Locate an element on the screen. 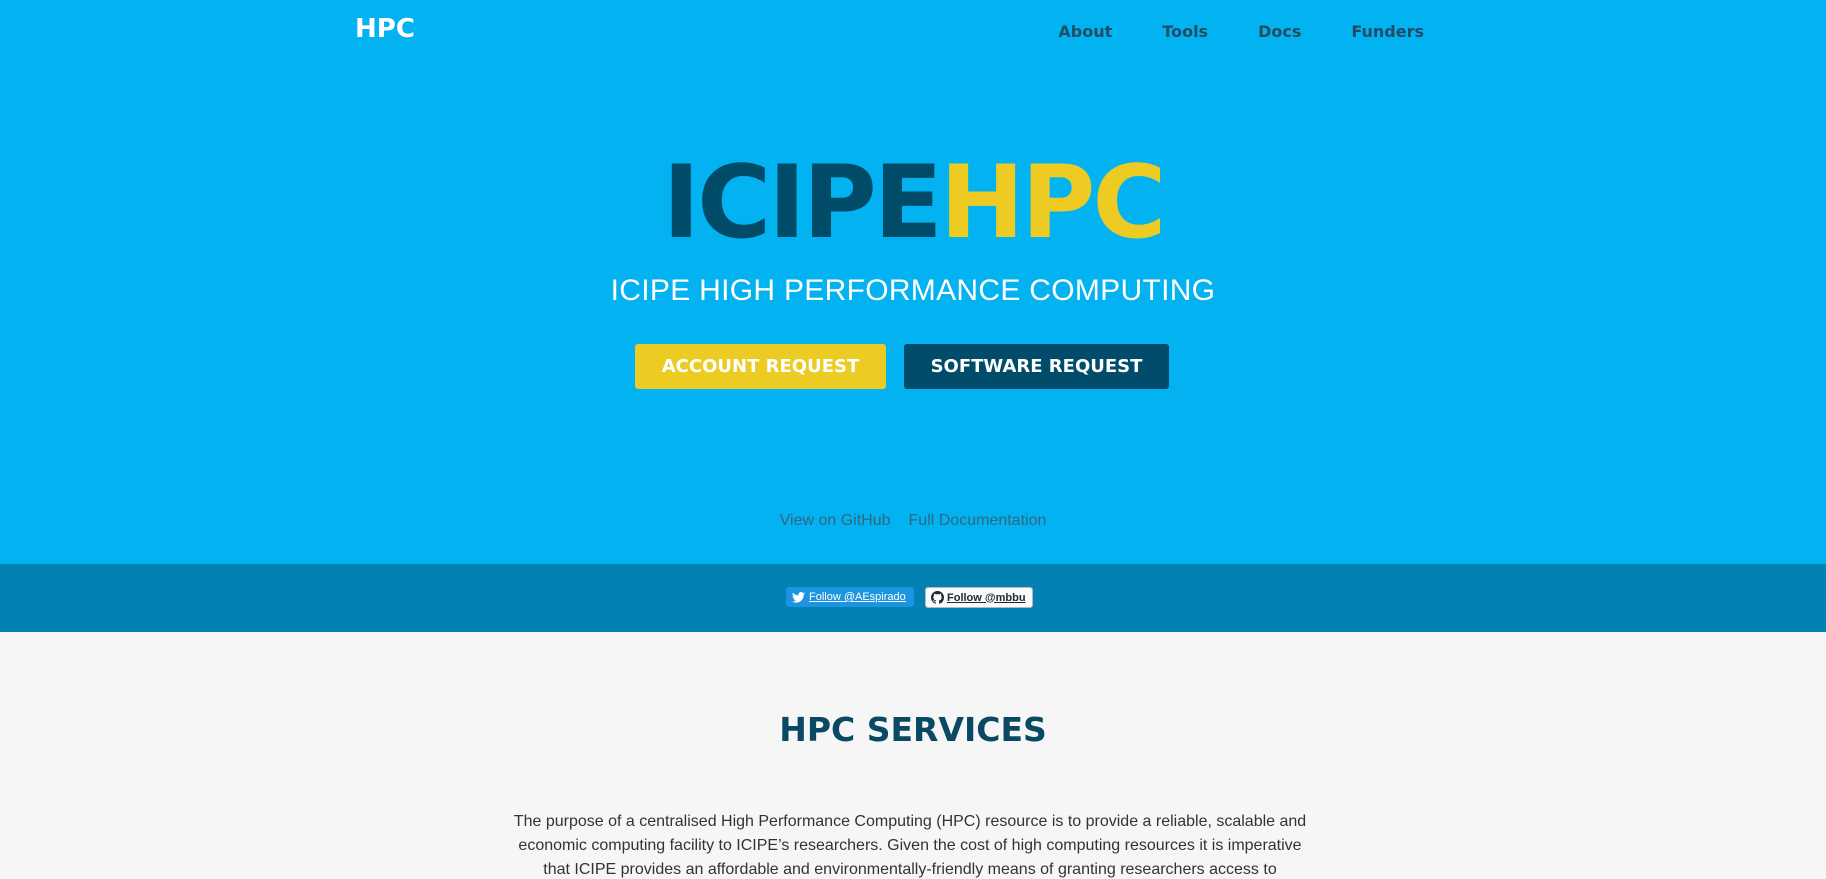 The height and width of the screenshot is (879, 1826). social-bar: Follow @AEspirado Follow @mbbu is located at coordinates (913, 598).